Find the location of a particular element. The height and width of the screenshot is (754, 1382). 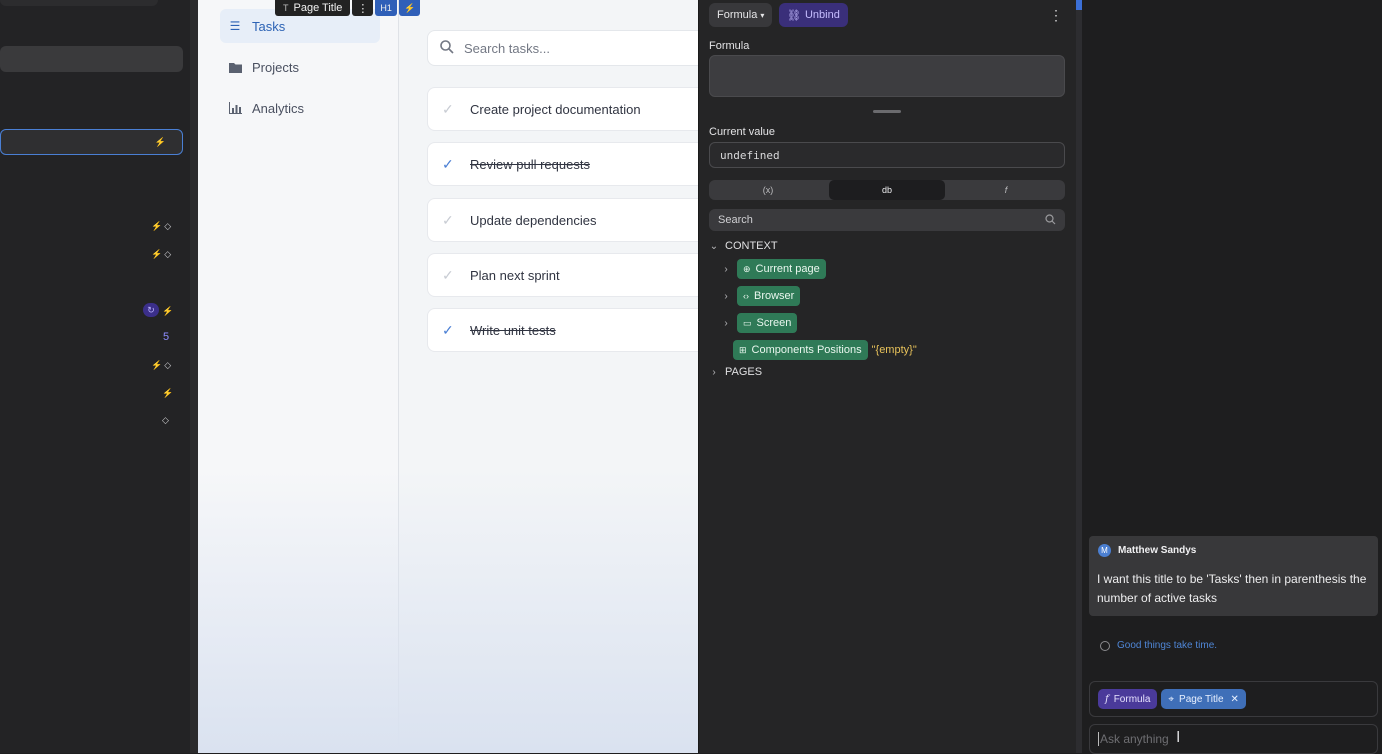

pill-label: Components Positions is located at coordinates (806, 350).